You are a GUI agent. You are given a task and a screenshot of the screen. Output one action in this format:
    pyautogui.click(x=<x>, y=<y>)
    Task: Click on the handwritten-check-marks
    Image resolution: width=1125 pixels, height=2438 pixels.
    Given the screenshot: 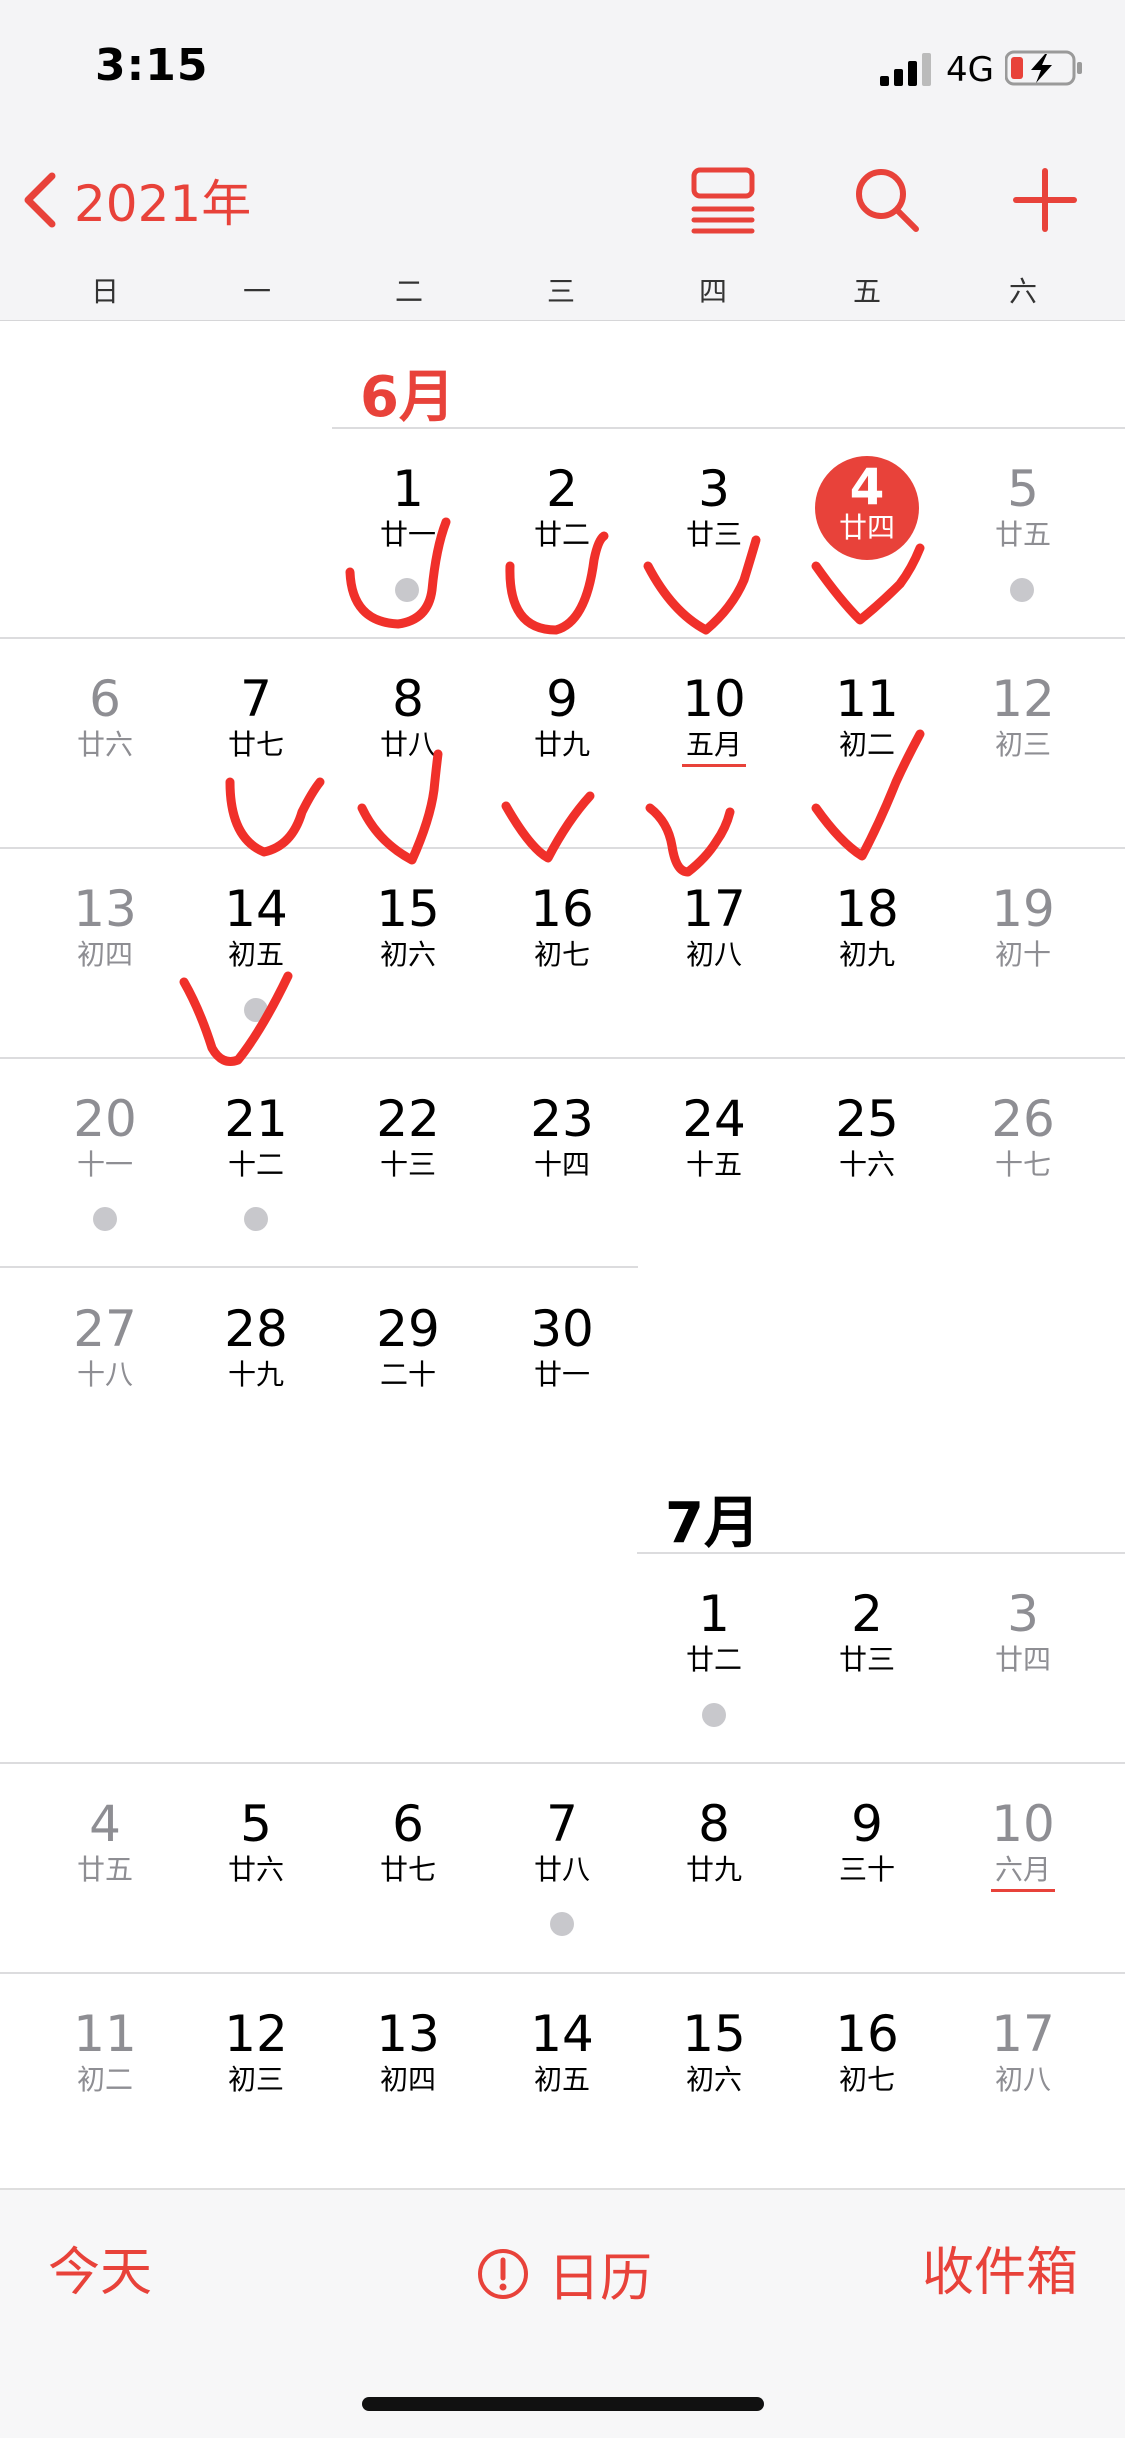 What is the action you would take?
    pyautogui.click(x=552, y=791)
    